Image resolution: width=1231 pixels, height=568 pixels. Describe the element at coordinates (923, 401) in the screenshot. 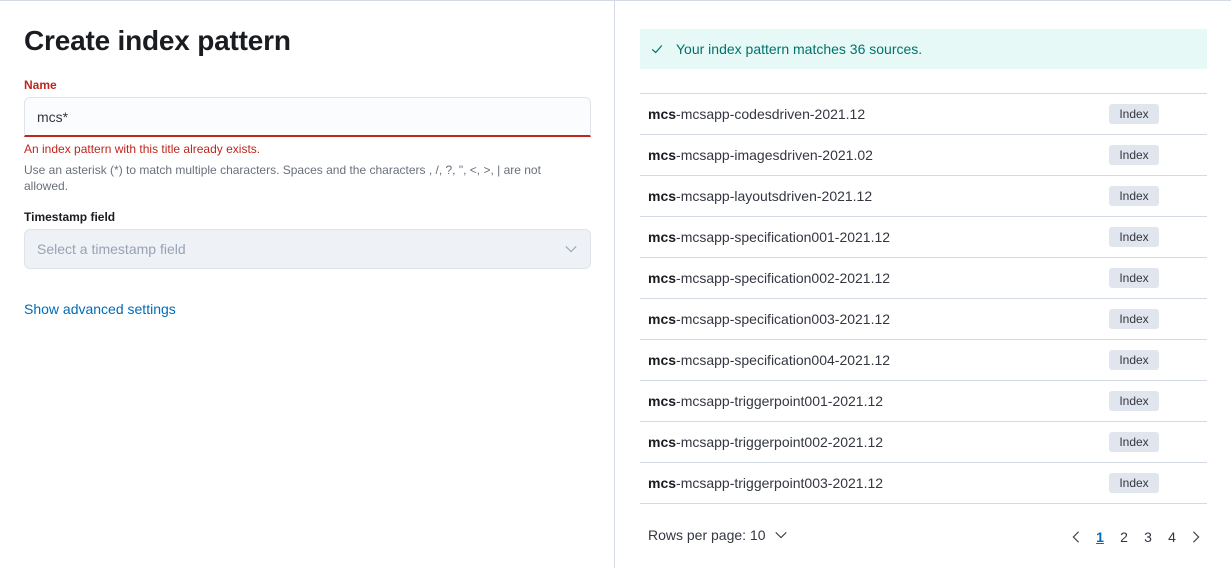

I see `table-row: mcs-mcsapp-triggerpoint001-2021.12 Index` at that location.